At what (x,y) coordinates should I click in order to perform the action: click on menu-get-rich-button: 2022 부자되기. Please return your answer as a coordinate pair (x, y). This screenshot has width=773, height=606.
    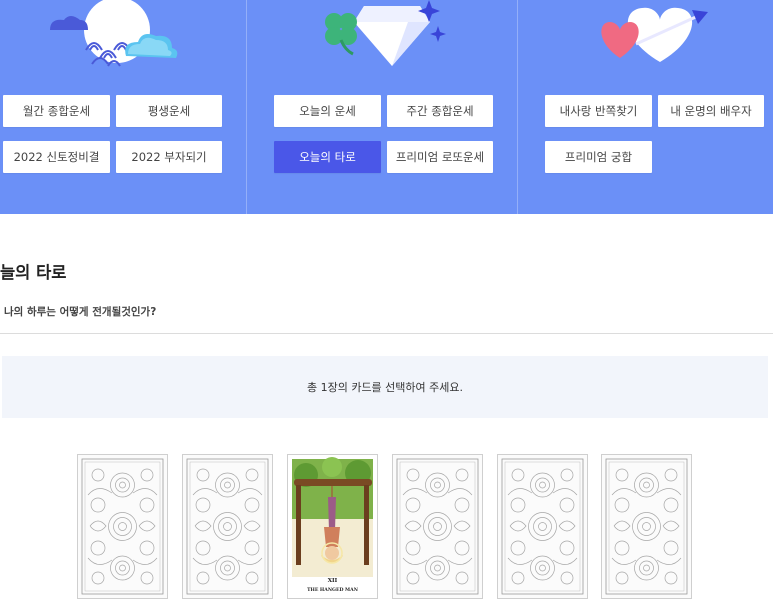
    Looking at the image, I should click on (169, 157).